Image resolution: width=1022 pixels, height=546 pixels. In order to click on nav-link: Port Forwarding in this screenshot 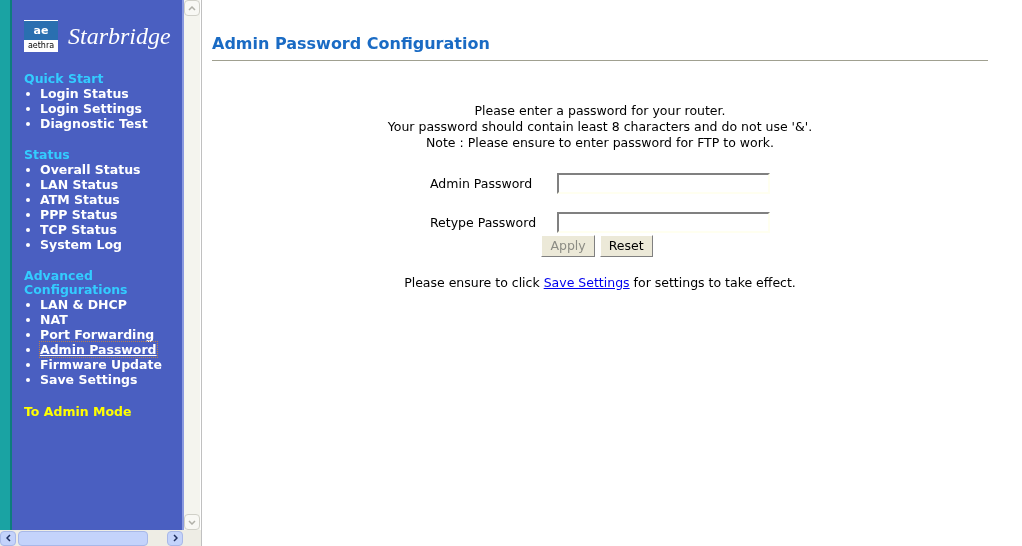, I will do `click(97, 334)`.